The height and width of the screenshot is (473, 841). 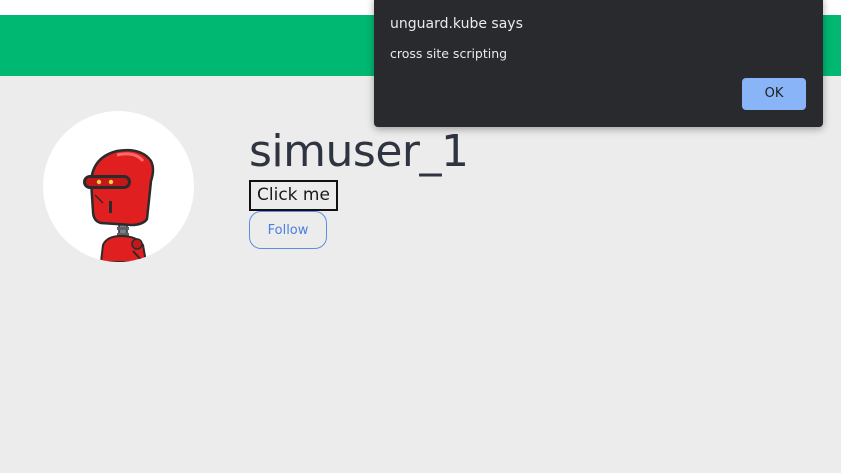 I want to click on profile-username: simuser_1, so click(x=359, y=151).